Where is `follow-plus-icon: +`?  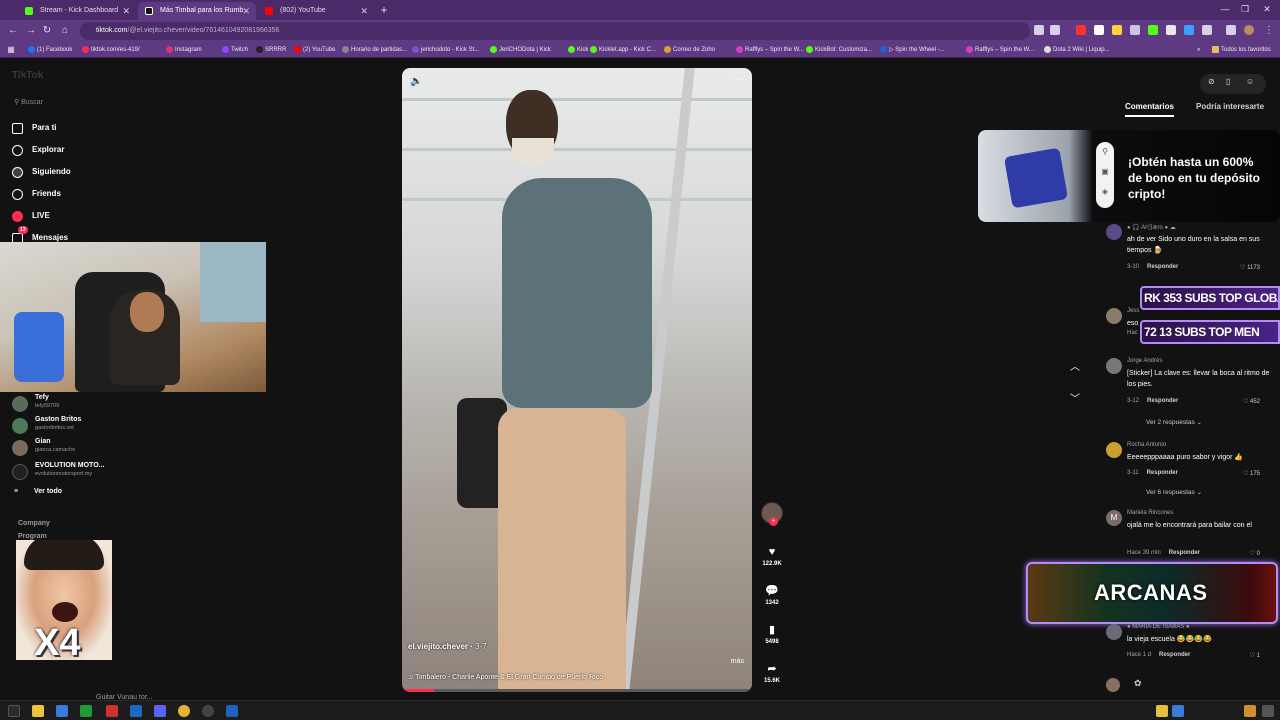 follow-plus-icon: + is located at coordinates (773, 521).